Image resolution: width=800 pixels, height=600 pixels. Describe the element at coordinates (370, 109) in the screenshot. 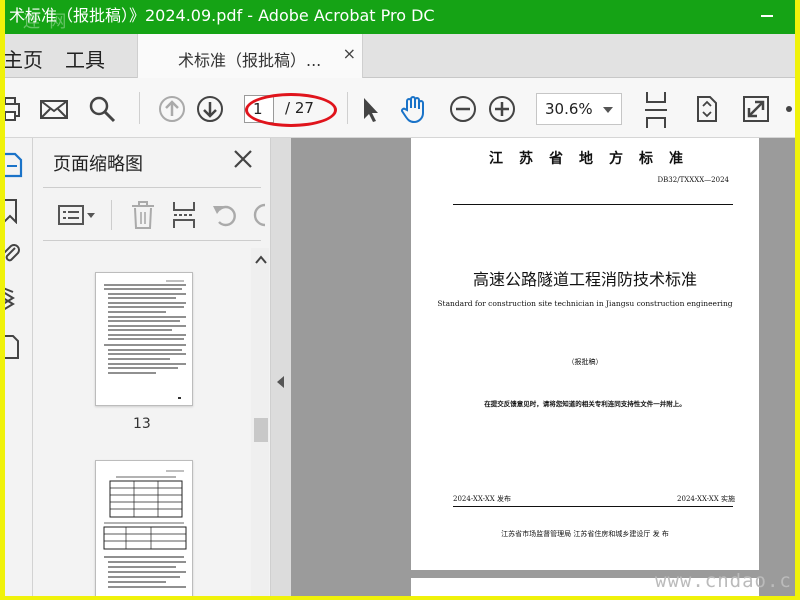

I see `select-arrow-icon` at that location.